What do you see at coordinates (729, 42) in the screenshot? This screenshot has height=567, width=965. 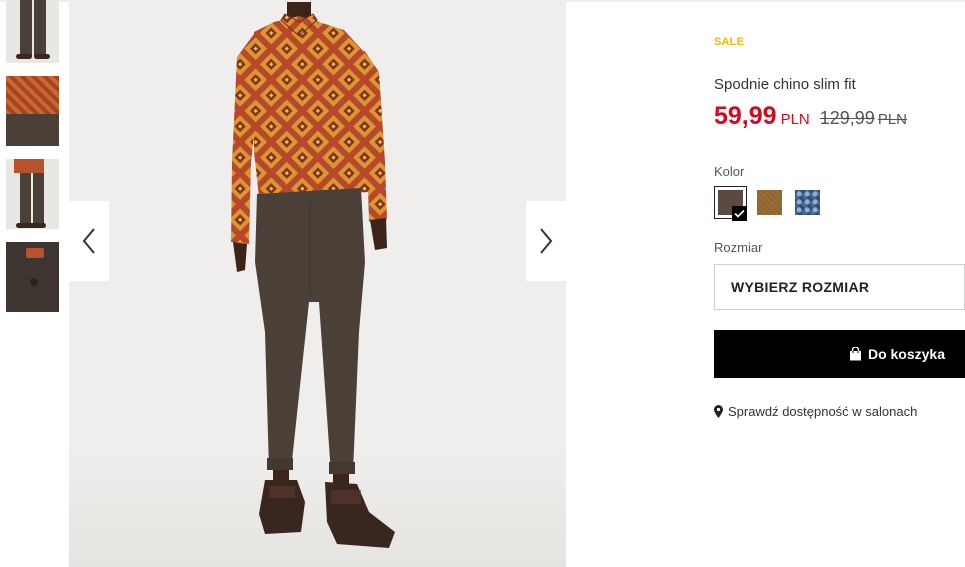 I see `sale-badge: SALE` at bounding box center [729, 42].